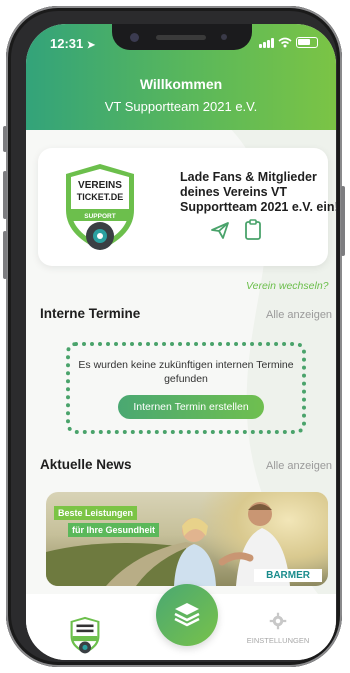 The height and width of the screenshot is (673, 350). What do you see at coordinates (307, 42) in the screenshot?
I see `battery-icon` at bounding box center [307, 42].